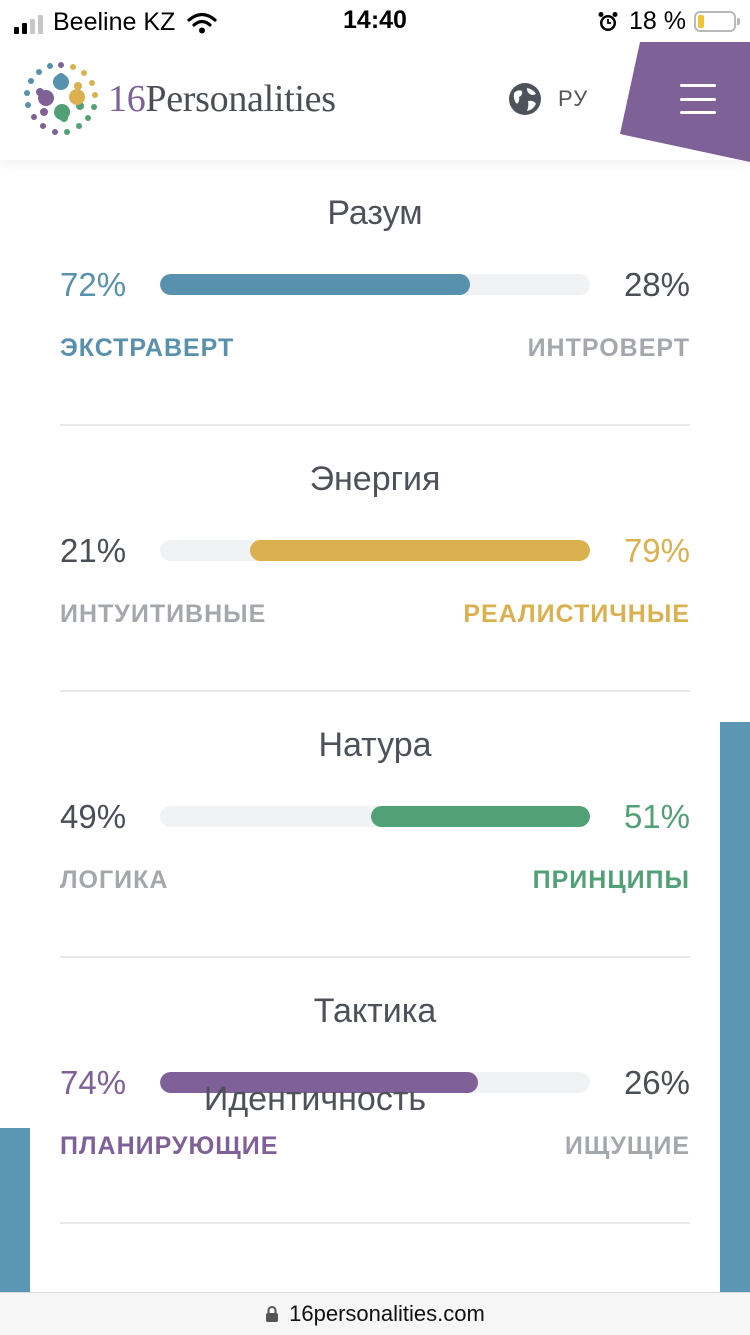 The image size is (750, 1335). Describe the element at coordinates (375, 21) in the screenshot. I see `status-bar: Beeline KZ 14:40 18 %` at that location.